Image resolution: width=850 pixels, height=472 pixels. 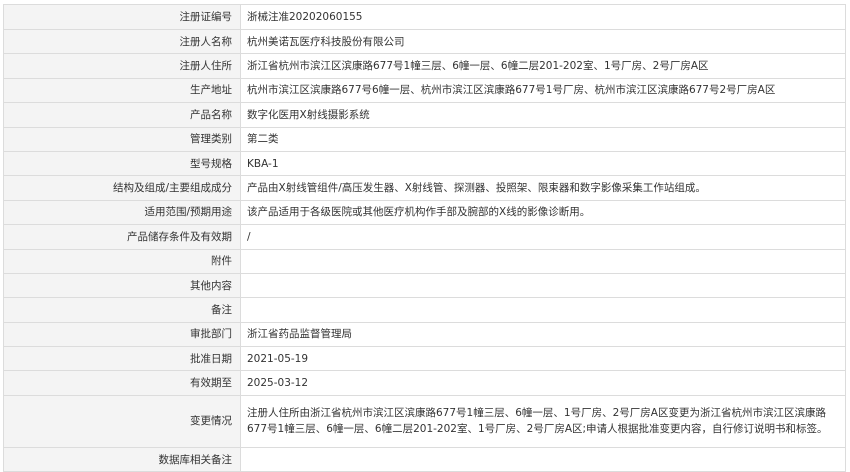 I want to click on label-registrant-address: 注册人住所, so click(x=122, y=66).